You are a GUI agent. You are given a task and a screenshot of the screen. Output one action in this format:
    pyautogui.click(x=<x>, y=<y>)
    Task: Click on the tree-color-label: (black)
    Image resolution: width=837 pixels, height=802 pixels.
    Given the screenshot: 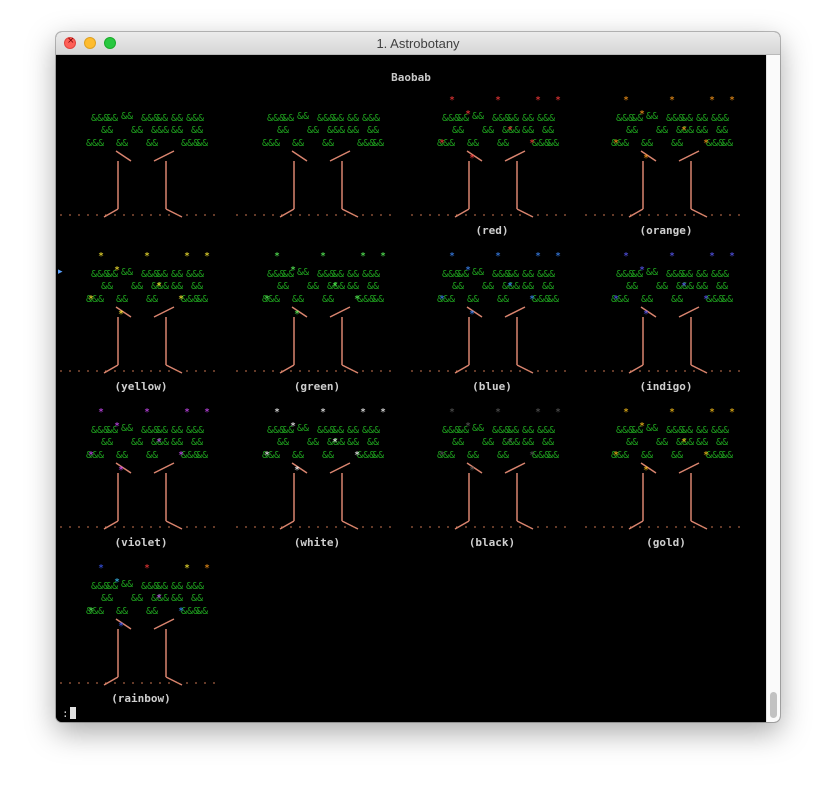 What is the action you would take?
    pyautogui.click(x=492, y=542)
    